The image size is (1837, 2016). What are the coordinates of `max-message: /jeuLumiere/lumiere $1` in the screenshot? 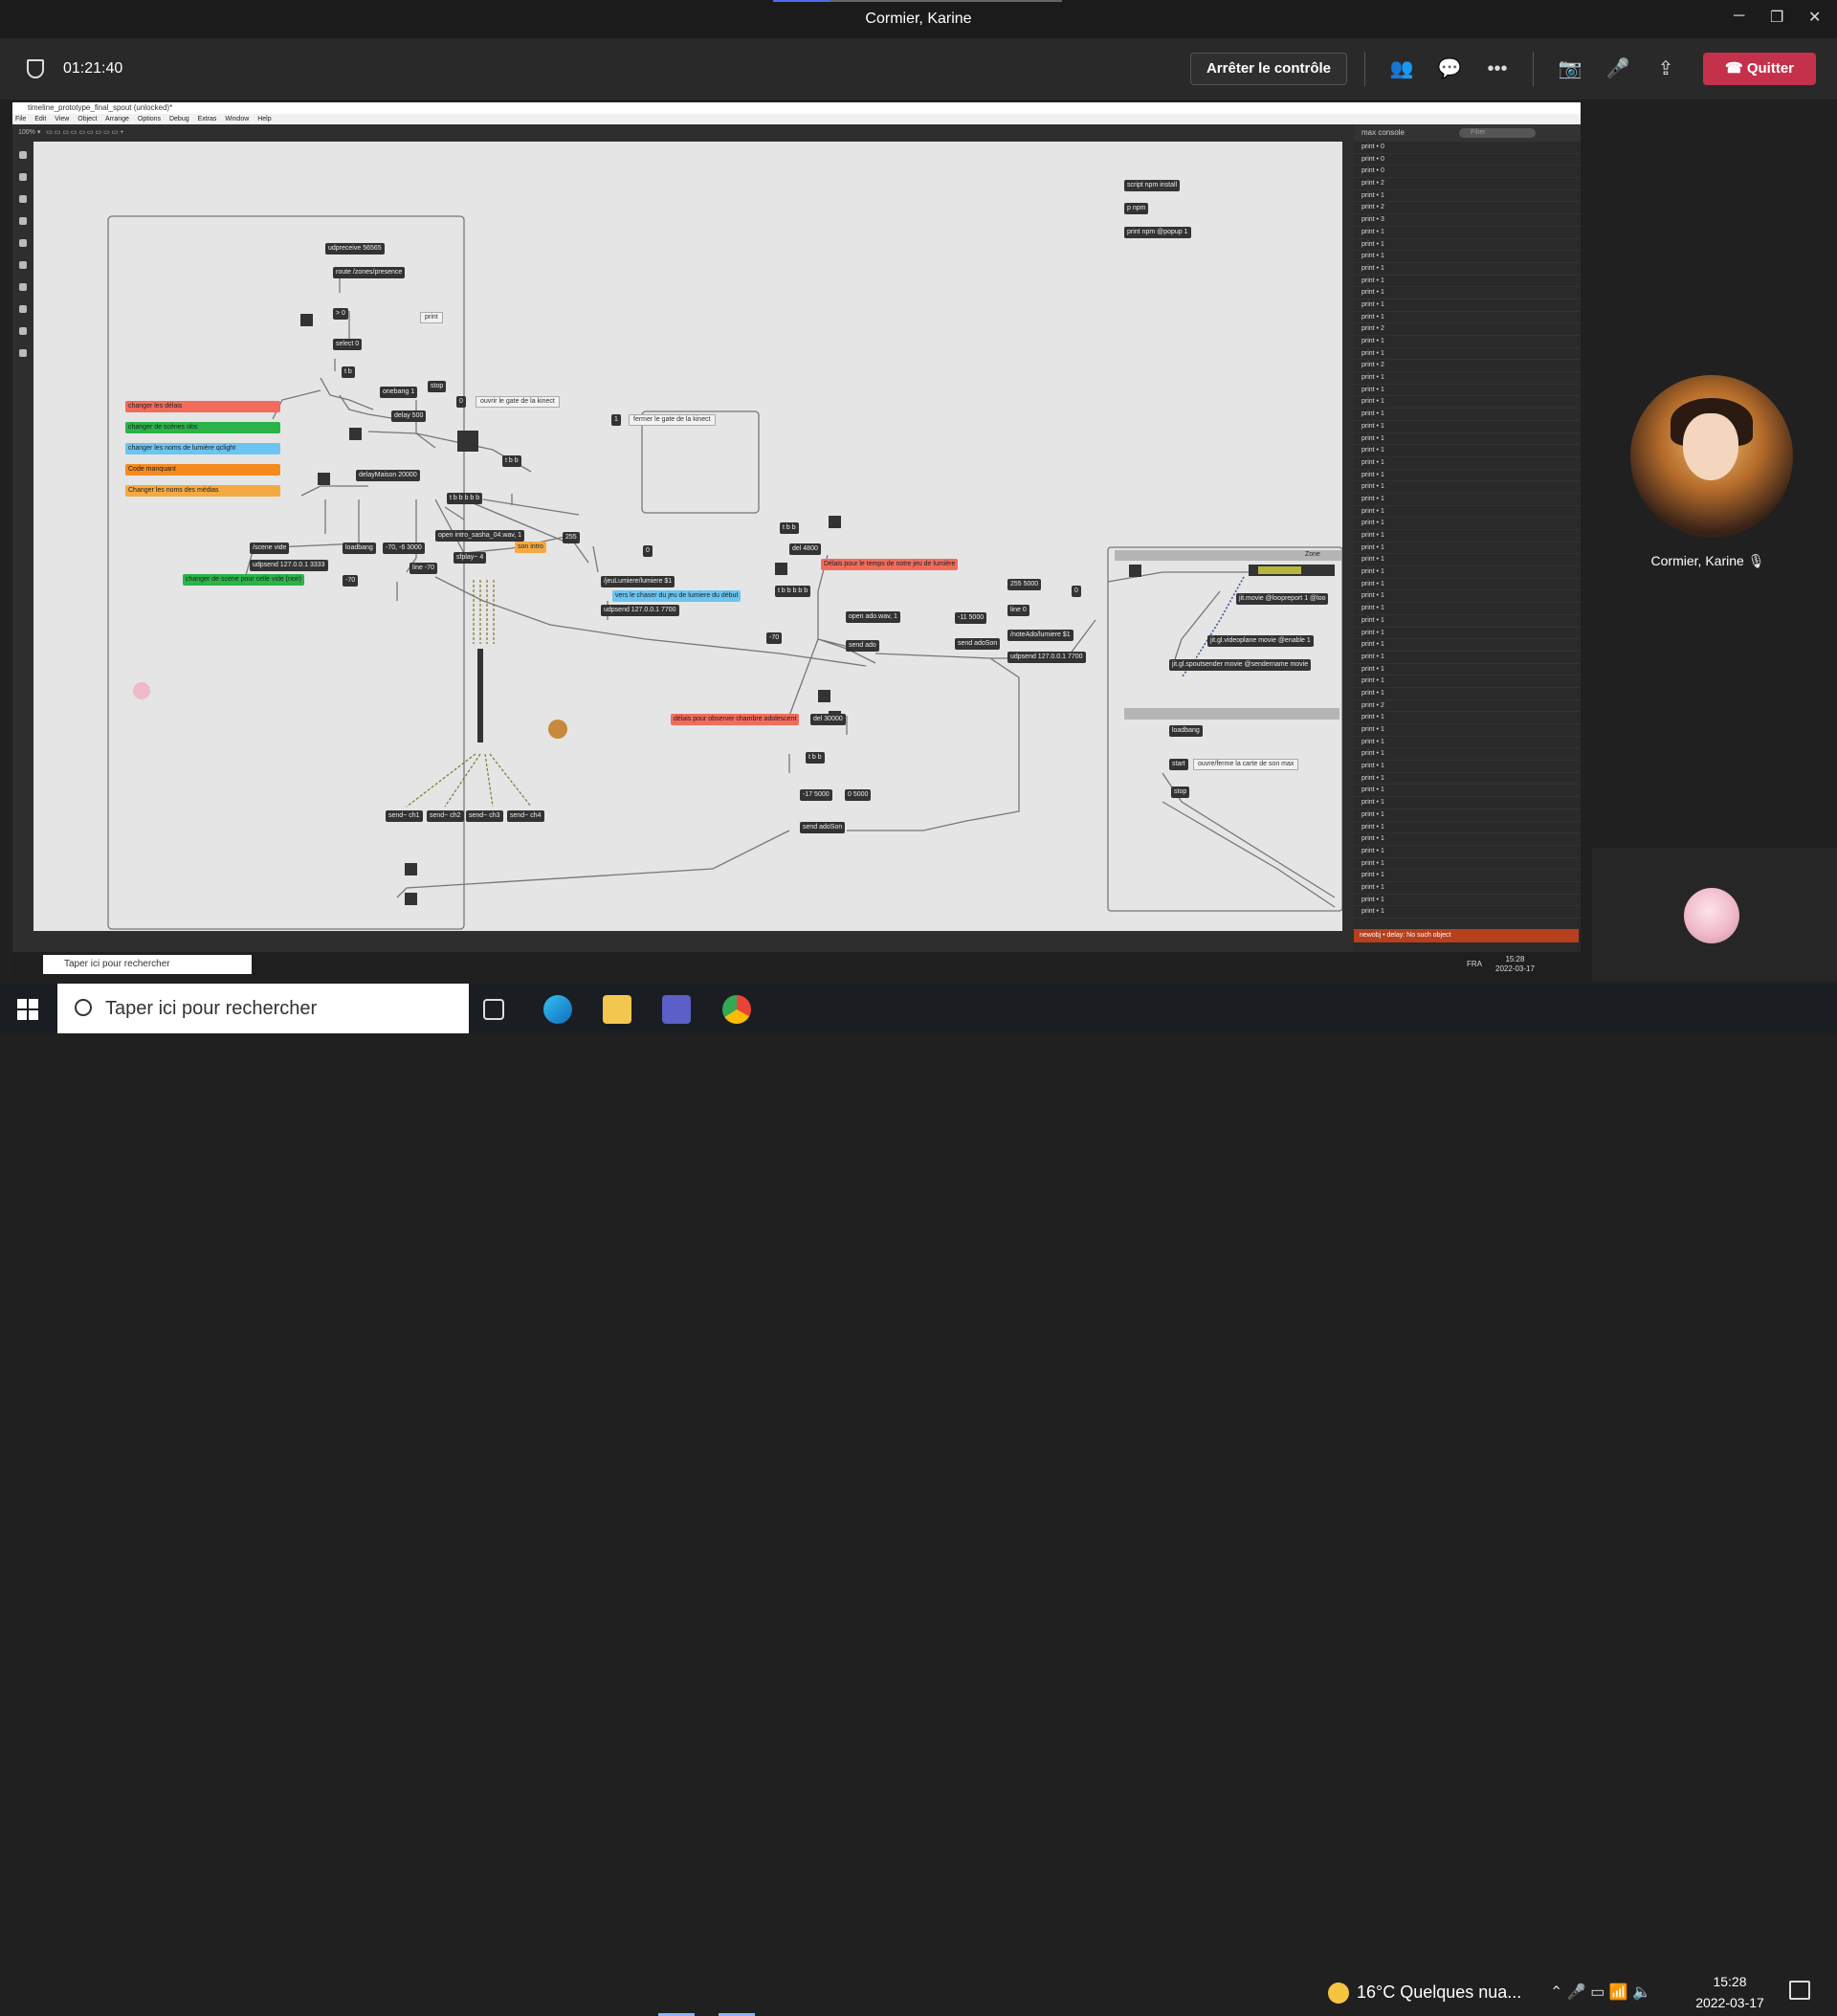 It's located at (638, 581).